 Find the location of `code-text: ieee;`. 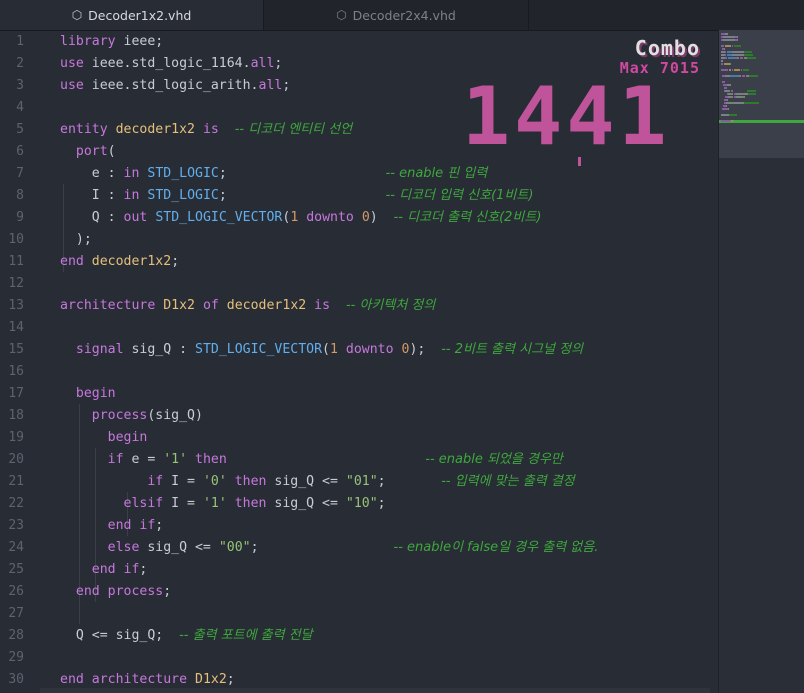

code-text: ieee; is located at coordinates (139, 41).